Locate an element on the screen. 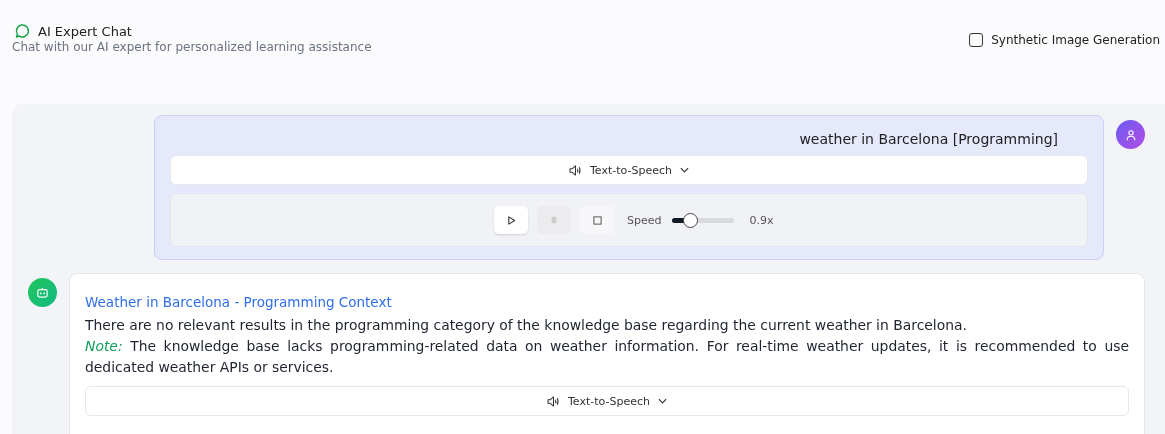 The height and width of the screenshot is (434, 1165). play-button is located at coordinates (511, 220).